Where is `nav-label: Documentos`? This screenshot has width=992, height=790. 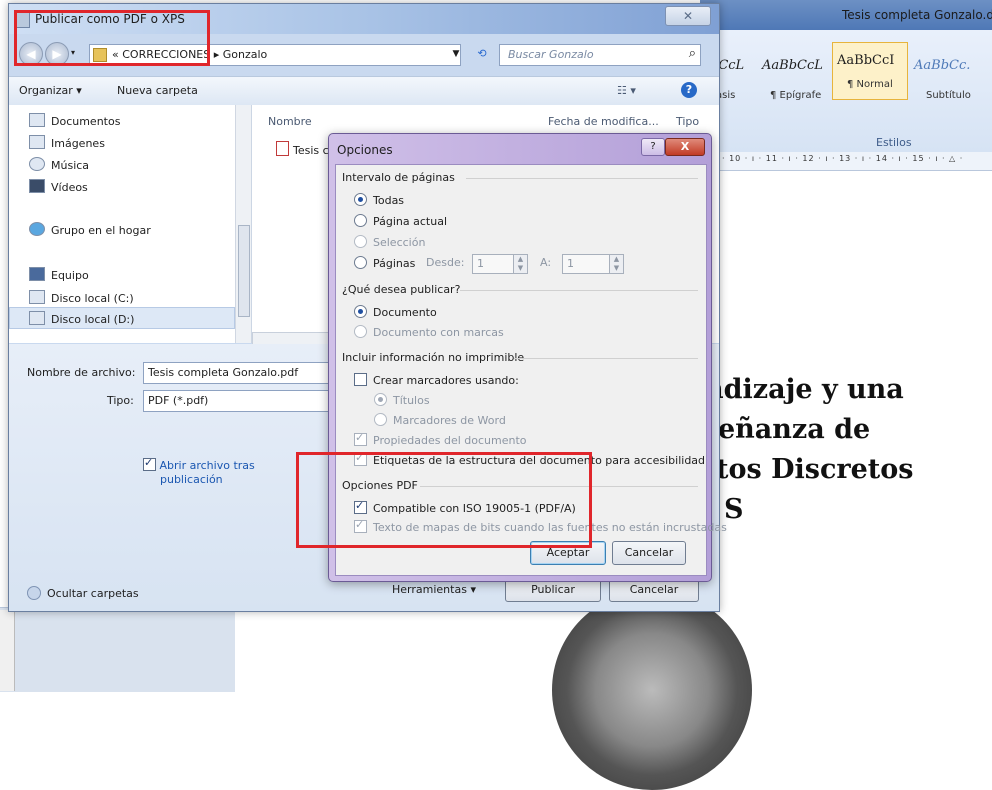
nav-label: Documentos is located at coordinates (86, 121).